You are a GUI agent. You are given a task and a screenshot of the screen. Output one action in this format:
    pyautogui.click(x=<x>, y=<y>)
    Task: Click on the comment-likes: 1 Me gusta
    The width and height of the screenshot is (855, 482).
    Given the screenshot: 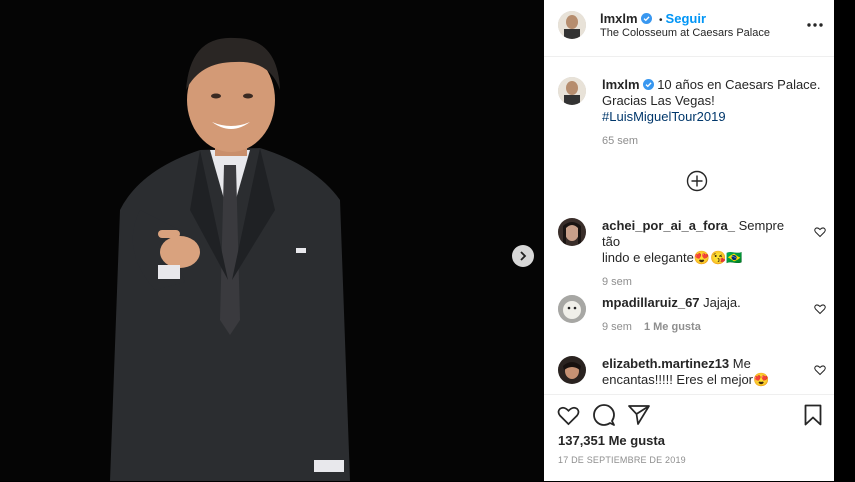 What is the action you would take?
    pyautogui.click(x=672, y=327)
    